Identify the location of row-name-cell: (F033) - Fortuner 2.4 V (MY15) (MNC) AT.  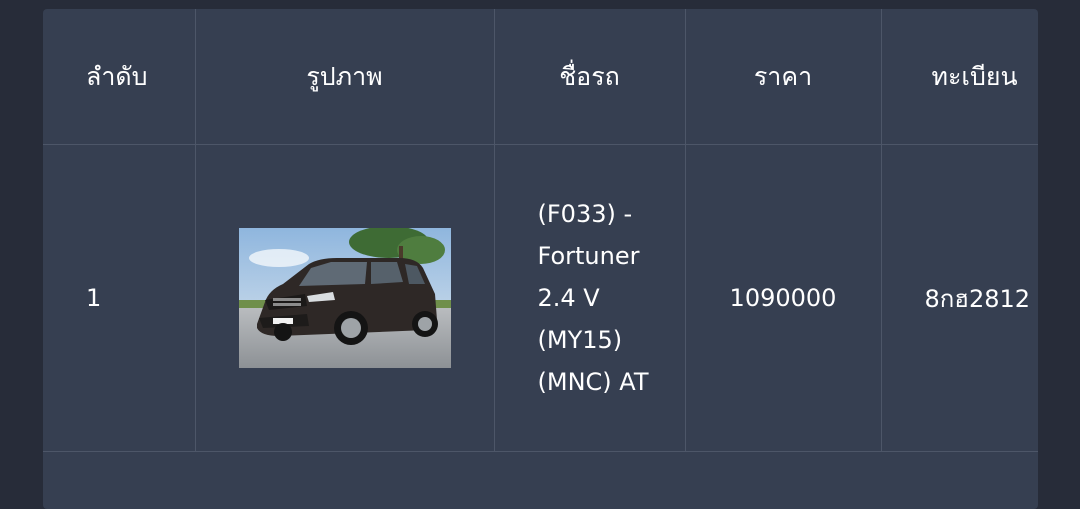
(590, 298).